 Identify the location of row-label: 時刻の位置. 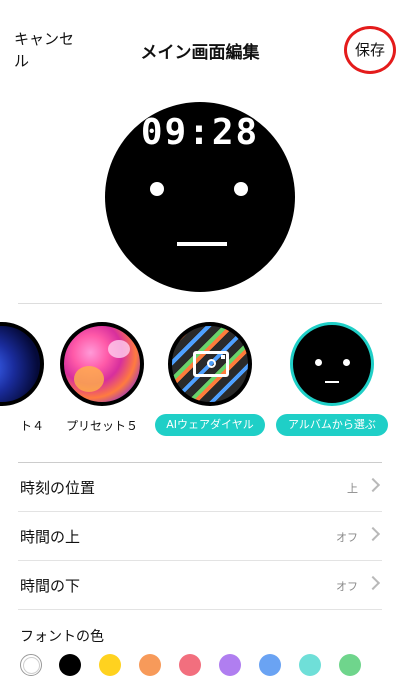
(58, 488).